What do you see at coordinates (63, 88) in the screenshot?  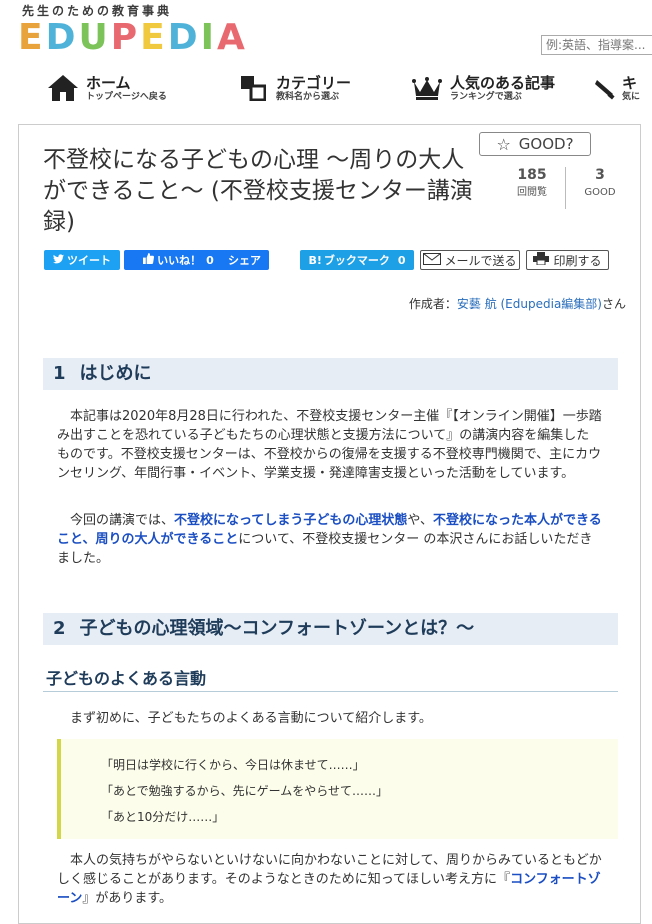 I see `home-icon` at bounding box center [63, 88].